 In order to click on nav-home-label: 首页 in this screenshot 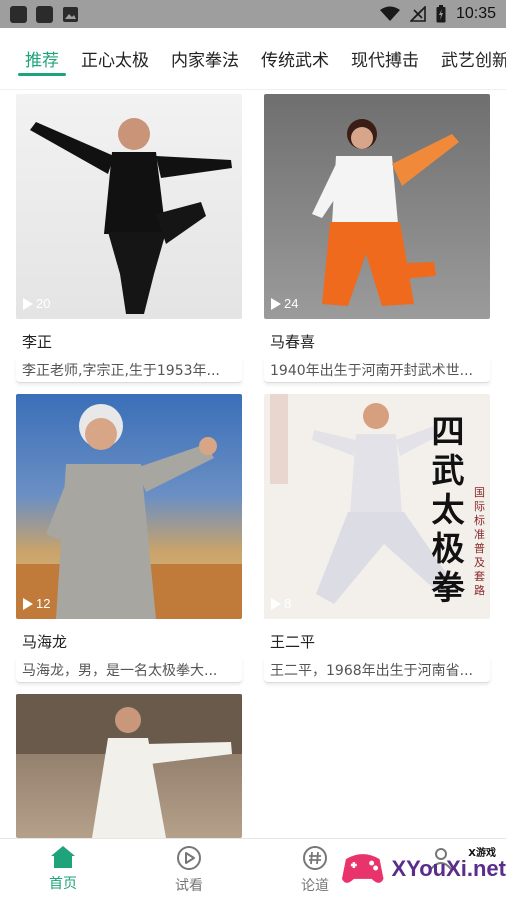, I will do `click(63, 884)`.